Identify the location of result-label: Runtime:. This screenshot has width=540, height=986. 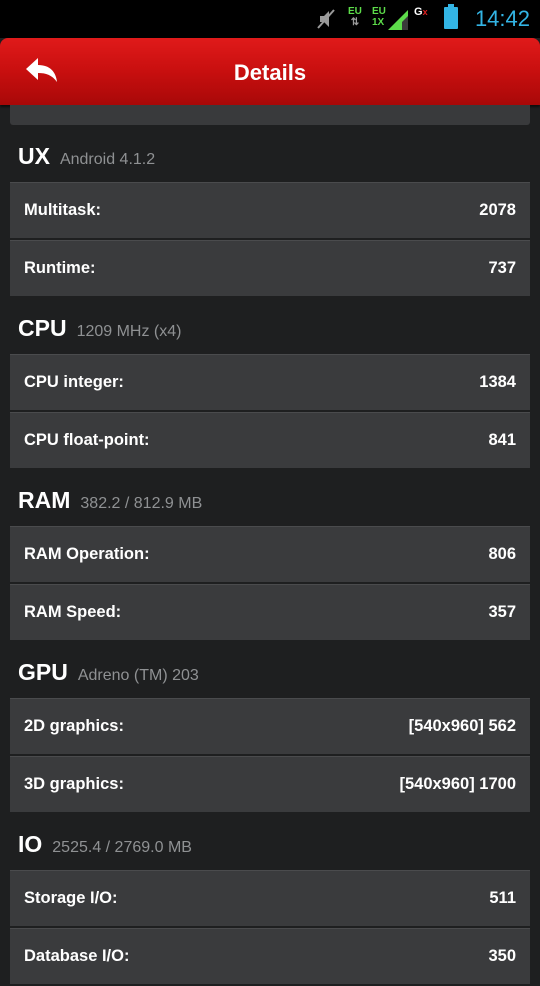
(60, 268).